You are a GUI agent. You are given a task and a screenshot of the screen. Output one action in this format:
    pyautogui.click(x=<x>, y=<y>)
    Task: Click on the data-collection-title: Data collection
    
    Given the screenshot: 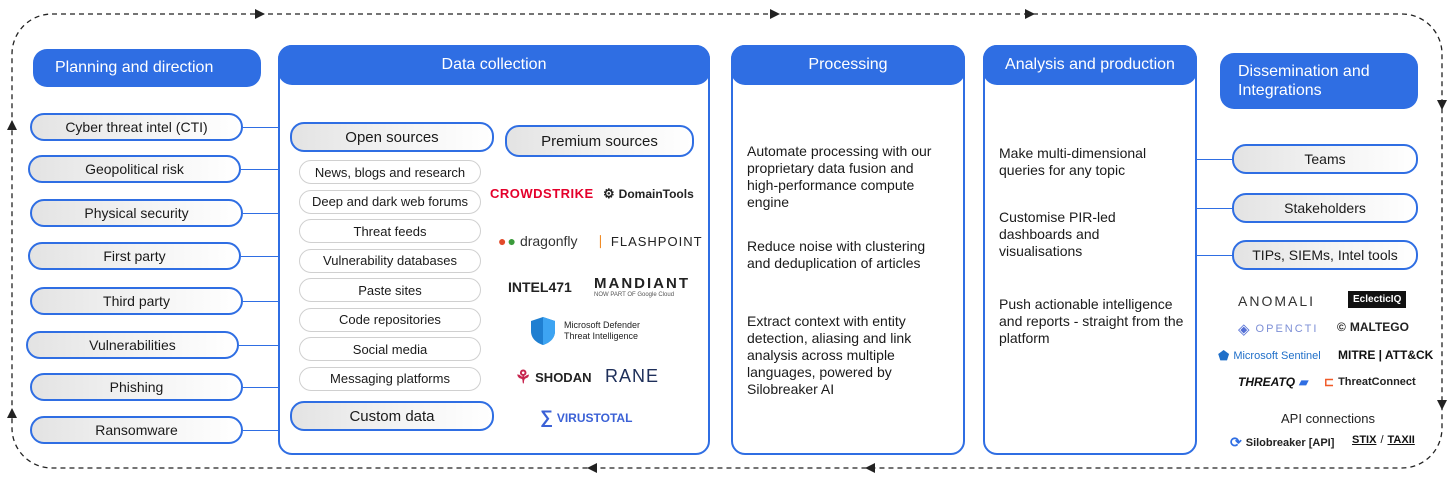 What is the action you would take?
    pyautogui.click(x=494, y=64)
    